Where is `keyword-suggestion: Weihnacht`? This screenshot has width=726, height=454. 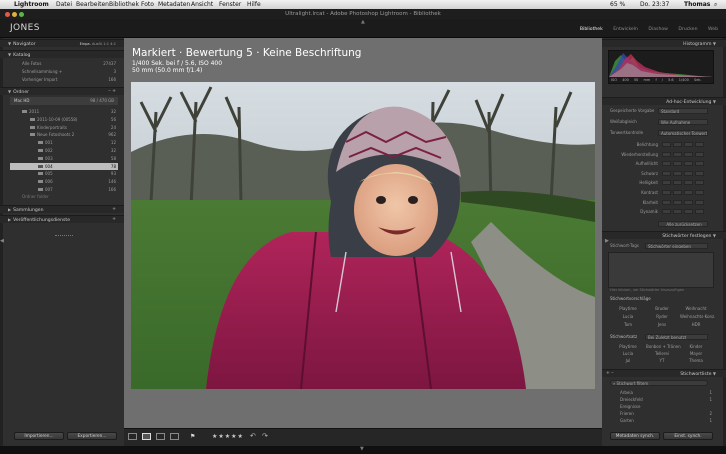
keyword-suggestion: Weihnacht is located at coordinates (696, 308).